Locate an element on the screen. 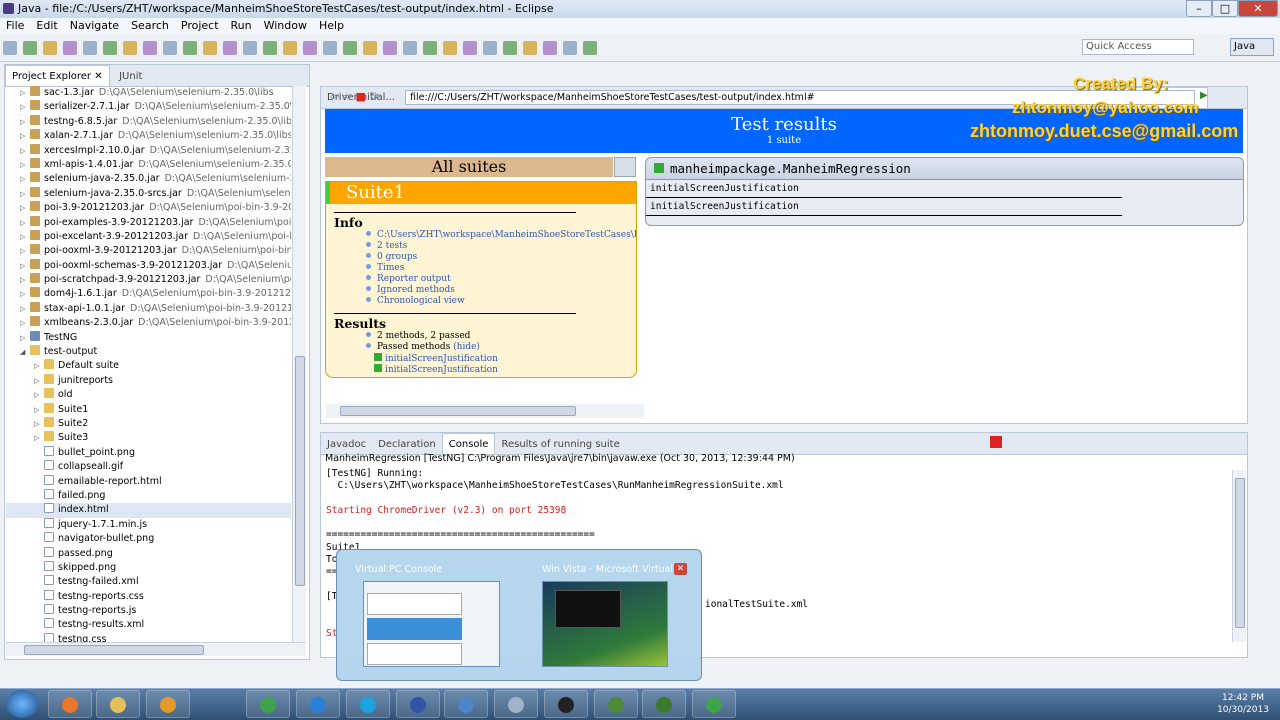  tree-item: ▷ old is located at coordinates (148, 395).